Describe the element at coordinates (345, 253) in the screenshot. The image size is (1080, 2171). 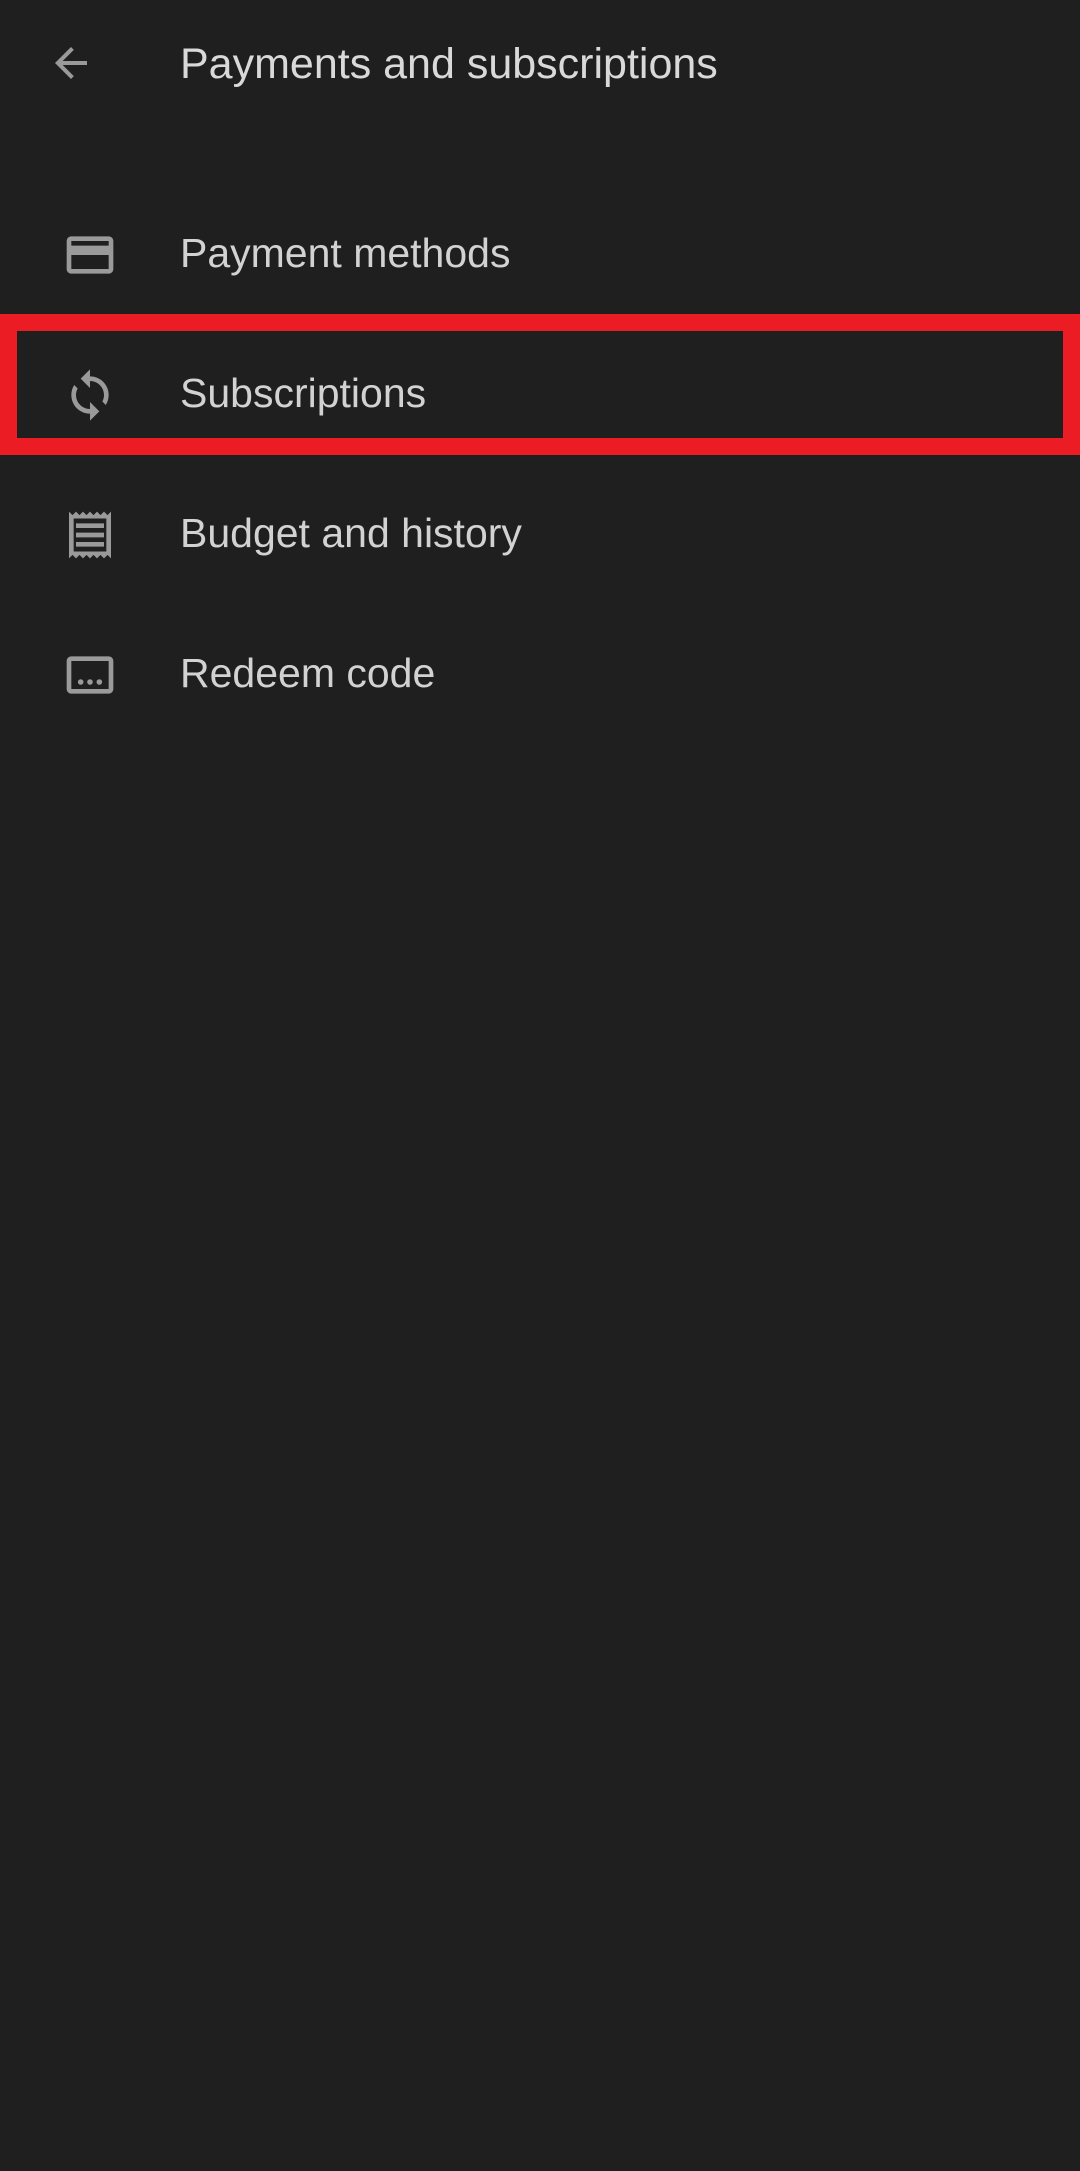
I see `menu-item-label: Payment methods` at that location.